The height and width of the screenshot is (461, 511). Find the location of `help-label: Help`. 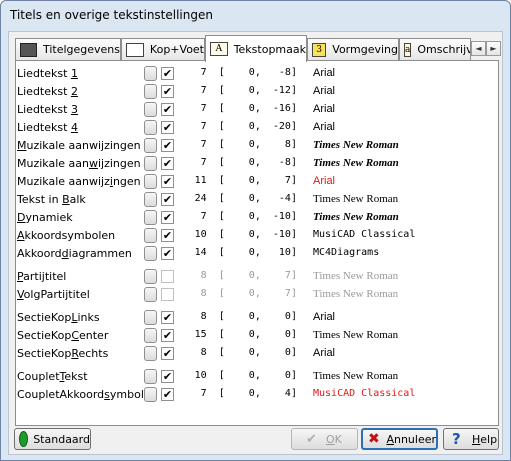

help-label: Help is located at coordinates (485, 439).